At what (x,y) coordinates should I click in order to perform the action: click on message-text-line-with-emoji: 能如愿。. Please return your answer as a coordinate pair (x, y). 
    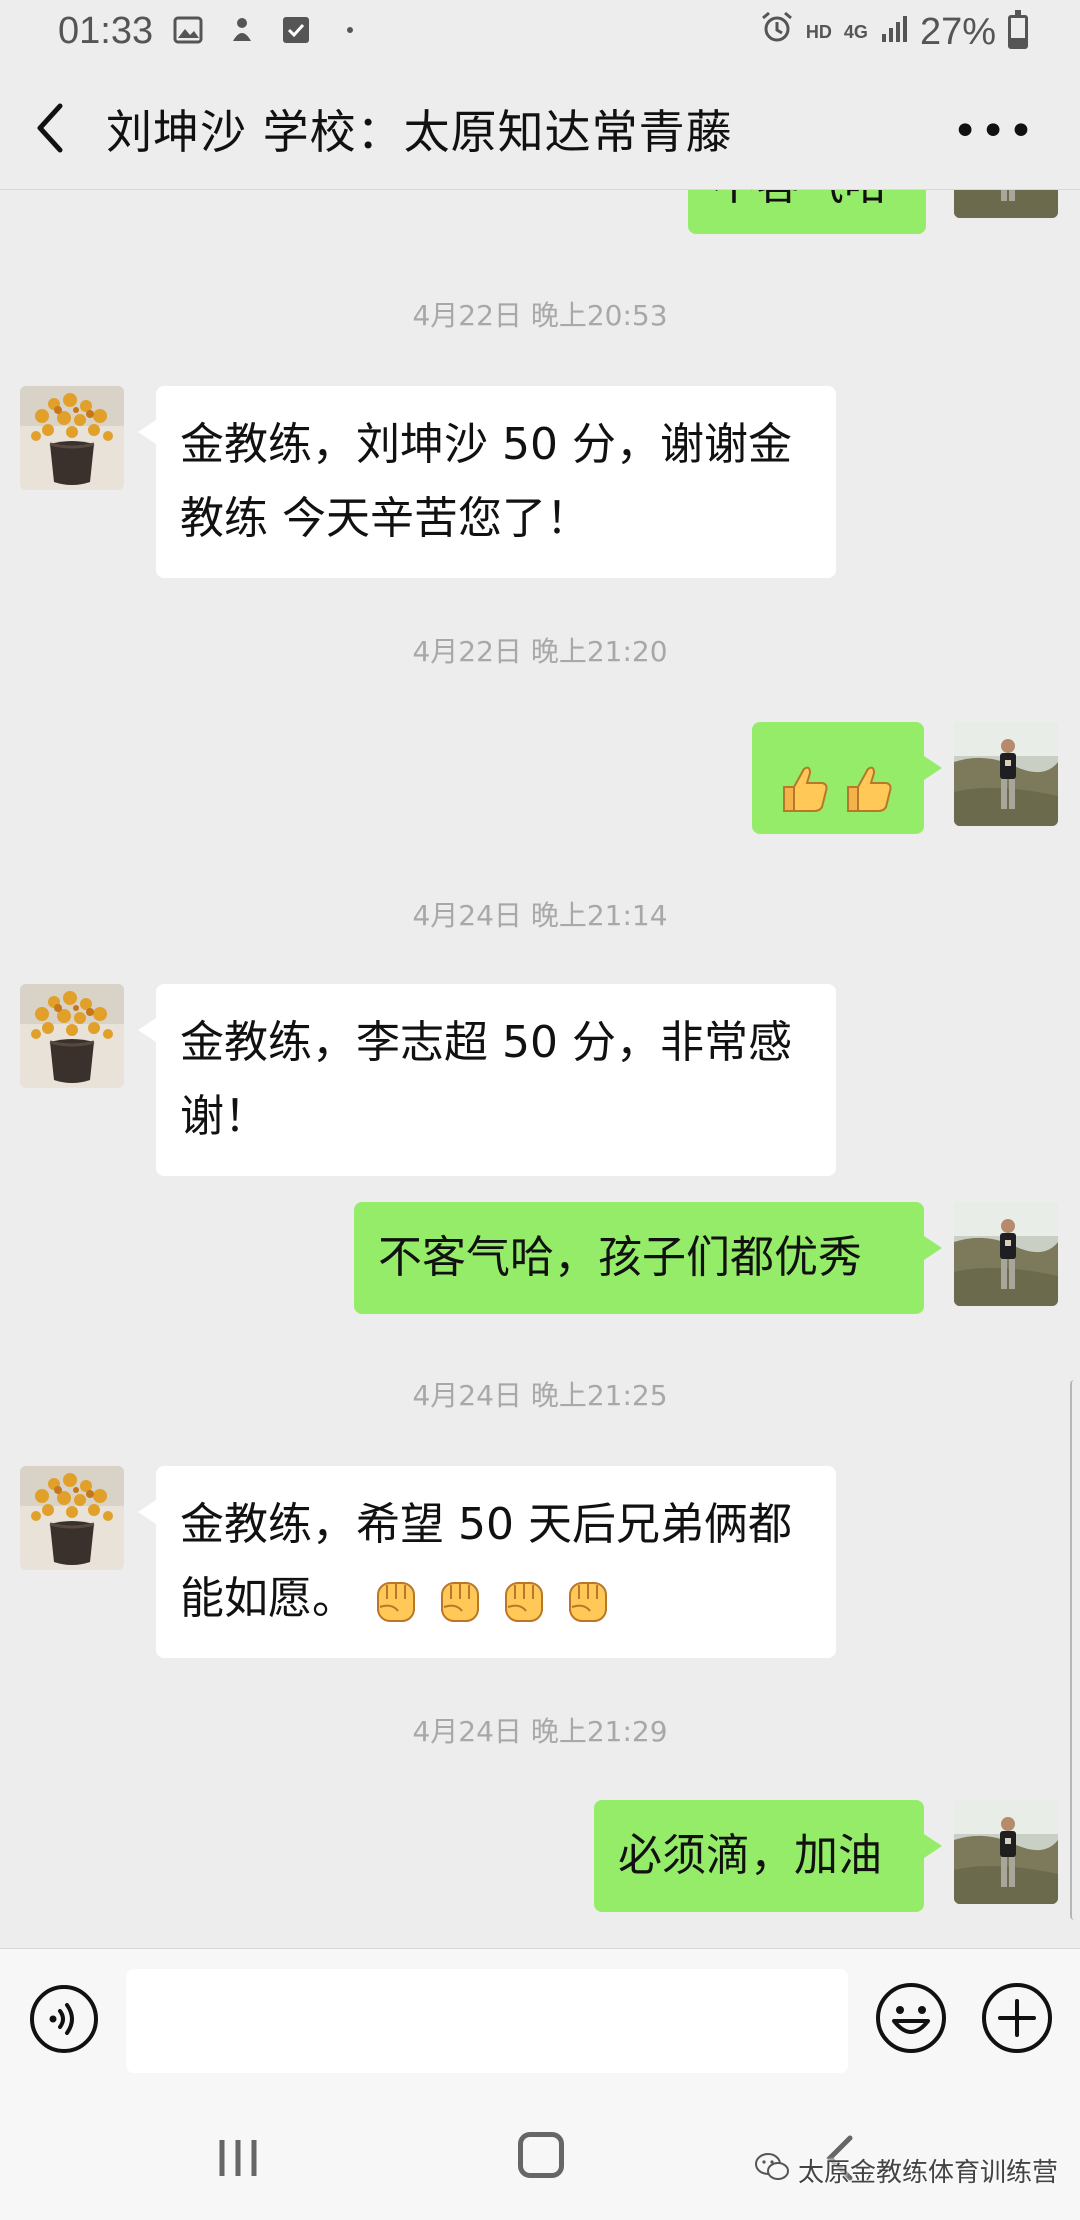
    Looking at the image, I should click on (496, 1599).